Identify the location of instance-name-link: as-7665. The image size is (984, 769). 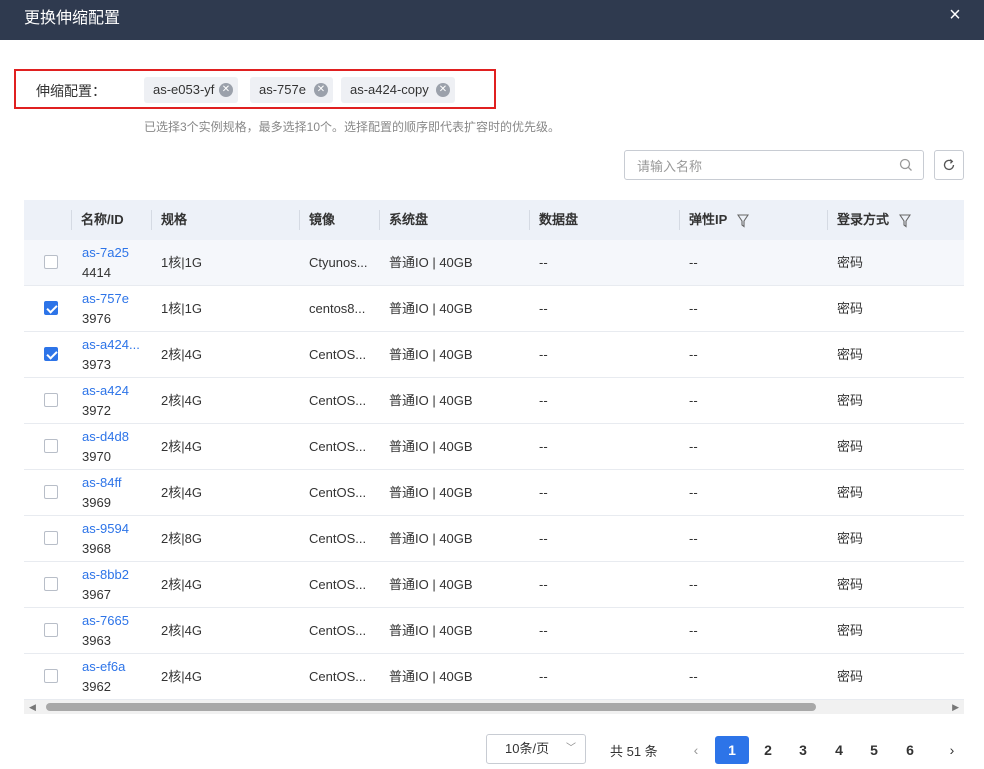
(105, 621).